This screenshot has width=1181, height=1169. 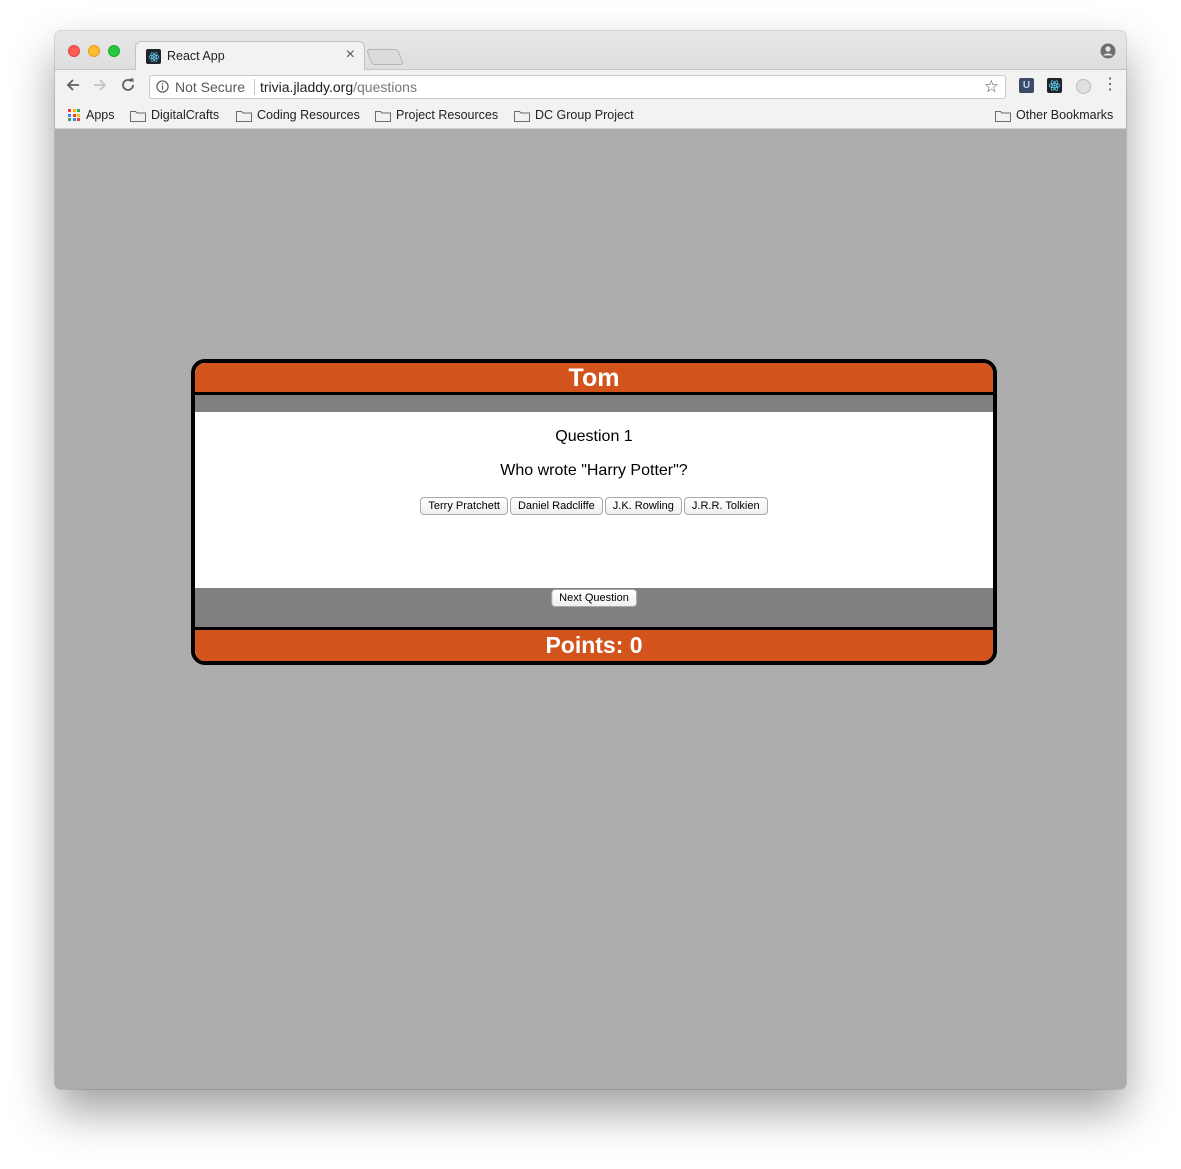 What do you see at coordinates (100, 86) in the screenshot?
I see `forward-arrow-icon` at bounding box center [100, 86].